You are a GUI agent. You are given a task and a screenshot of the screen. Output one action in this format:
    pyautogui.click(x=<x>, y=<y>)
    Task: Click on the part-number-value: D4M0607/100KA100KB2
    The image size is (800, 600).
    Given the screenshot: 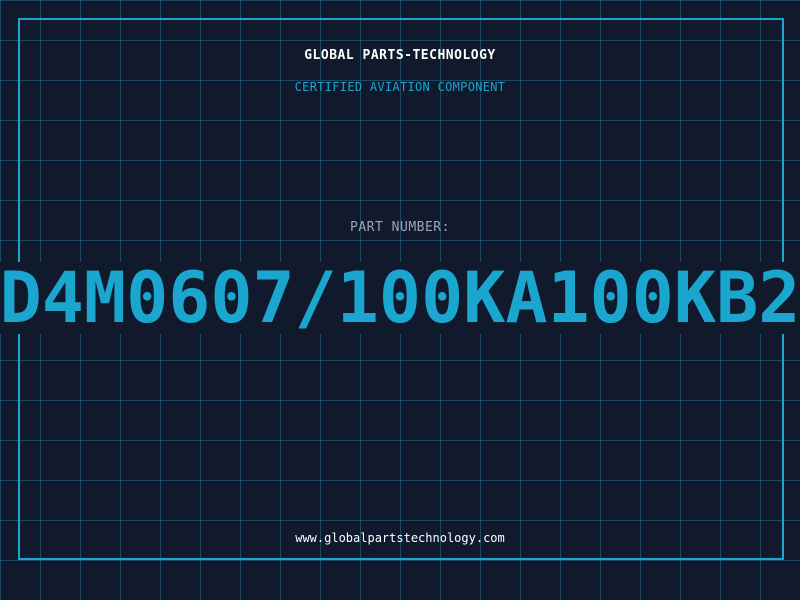 What is the action you would take?
    pyautogui.click(x=400, y=298)
    